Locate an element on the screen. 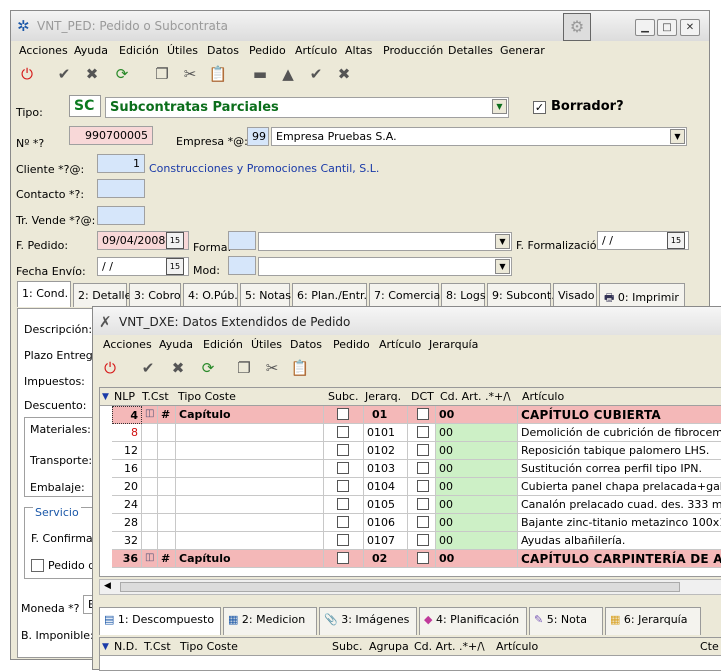 The image size is (721, 671). sub-col-agrupa: Agrupa is located at coordinates (389, 646).